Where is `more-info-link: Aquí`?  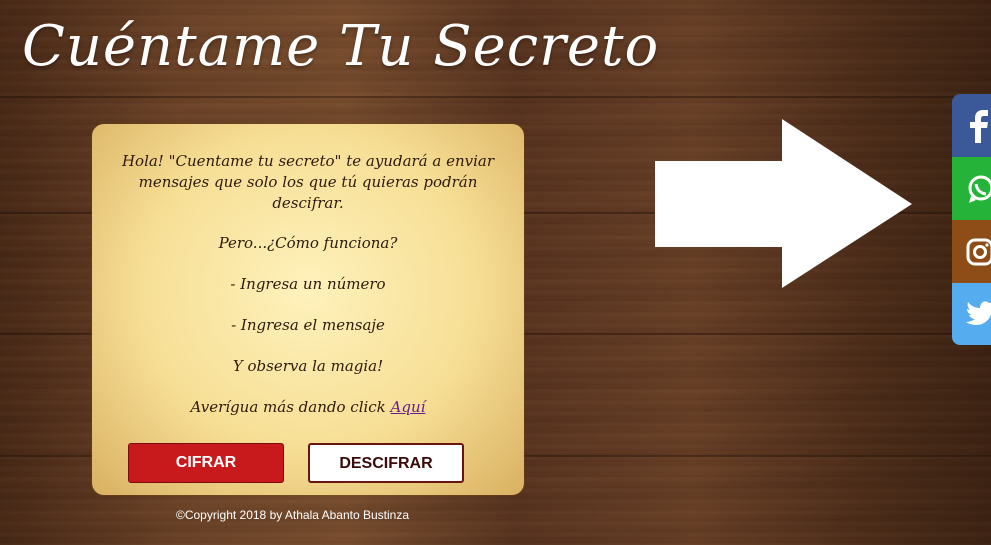
more-info-link: Aquí is located at coordinates (408, 407).